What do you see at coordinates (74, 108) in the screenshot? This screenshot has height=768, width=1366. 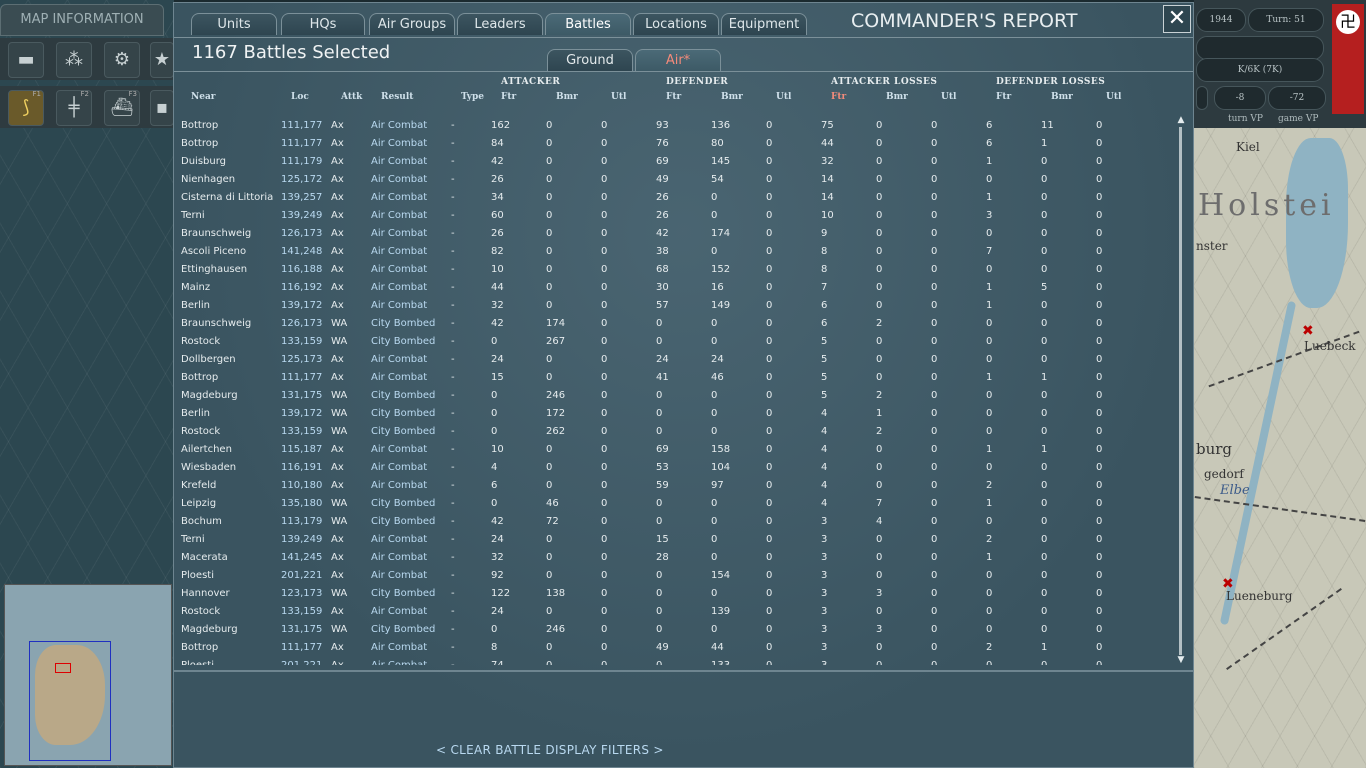 I see `rail-button: ╪ F2` at bounding box center [74, 108].